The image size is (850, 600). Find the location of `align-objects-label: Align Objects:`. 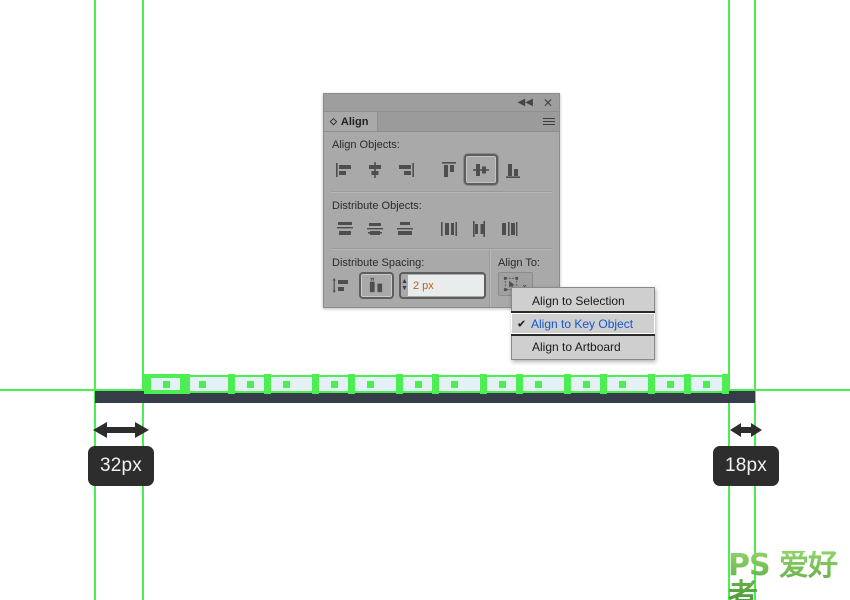

align-objects-label: Align Objects: is located at coordinates (366, 145).